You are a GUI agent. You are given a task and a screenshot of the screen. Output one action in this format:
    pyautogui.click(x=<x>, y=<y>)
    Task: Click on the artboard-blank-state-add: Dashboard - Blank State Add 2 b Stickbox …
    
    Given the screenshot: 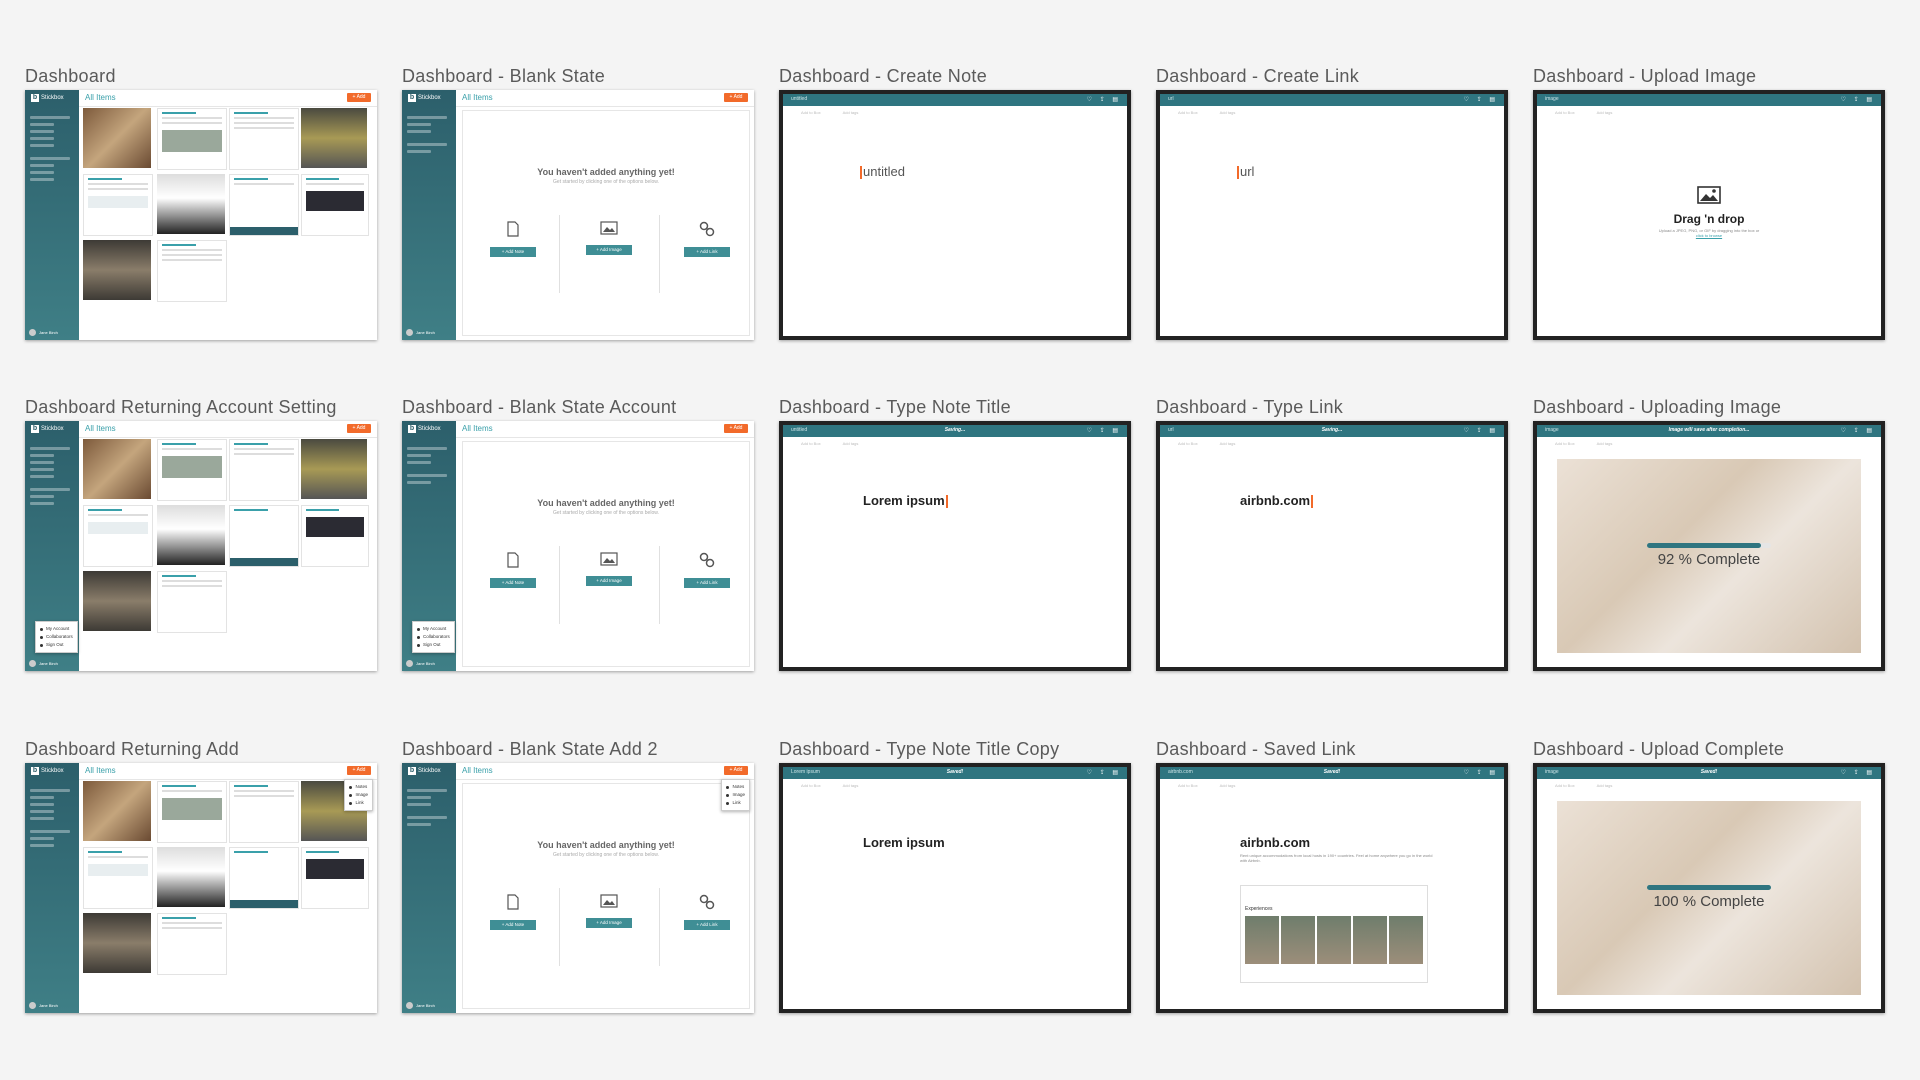 What is the action you would take?
    pyautogui.click(x=578, y=874)
    